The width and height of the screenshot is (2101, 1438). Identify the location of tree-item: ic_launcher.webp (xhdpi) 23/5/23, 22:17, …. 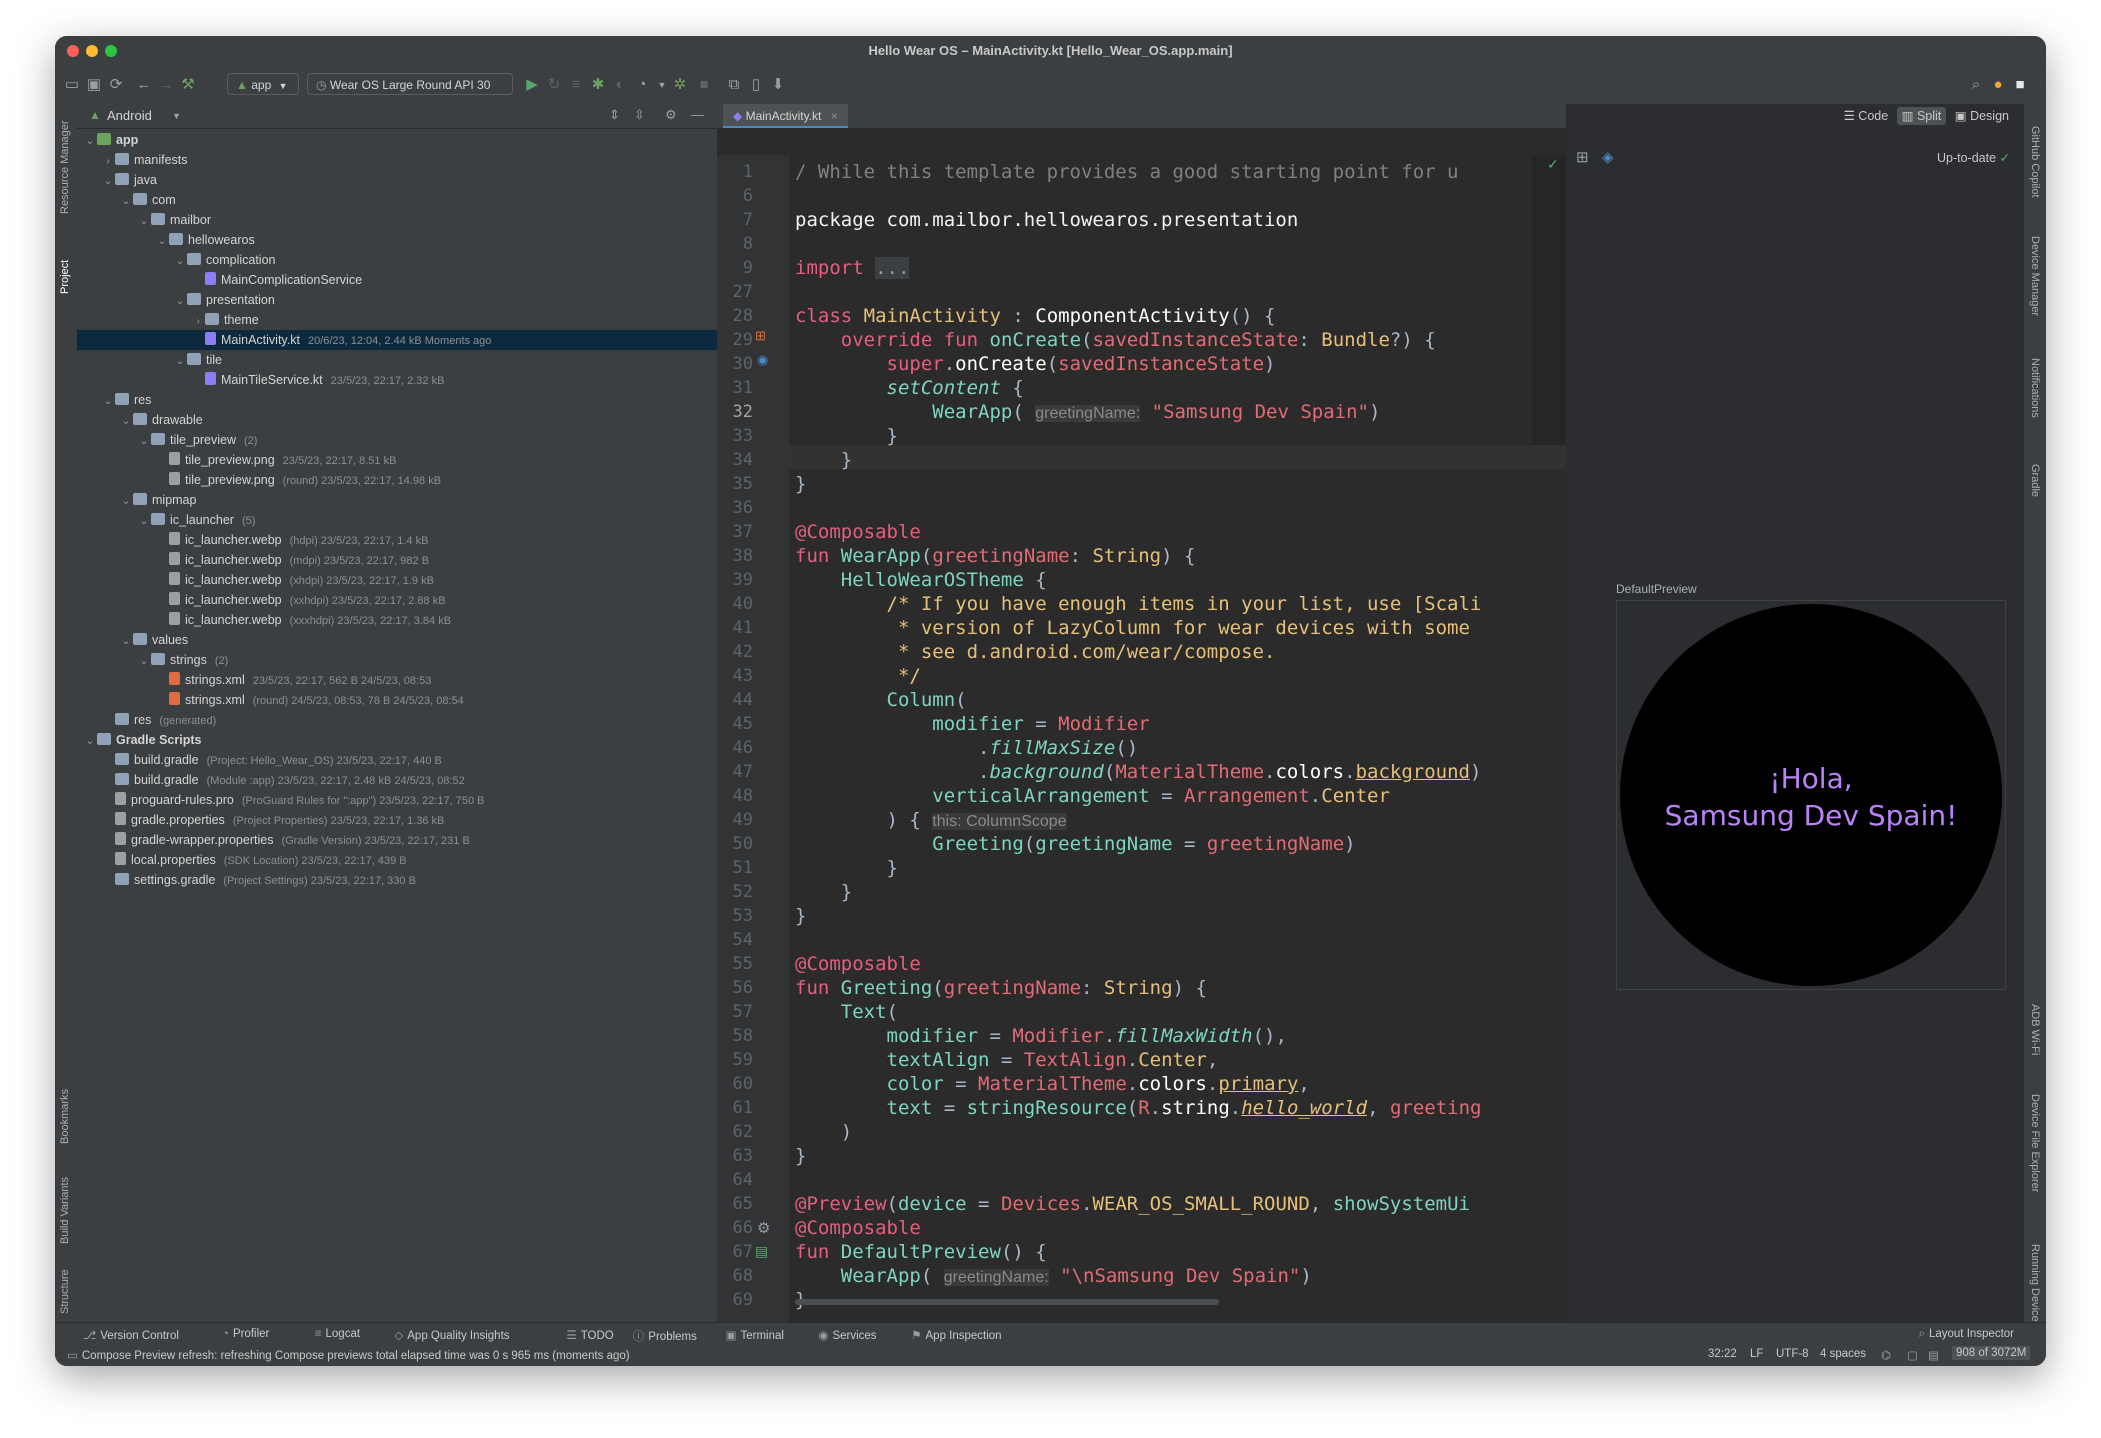
(397, 580).